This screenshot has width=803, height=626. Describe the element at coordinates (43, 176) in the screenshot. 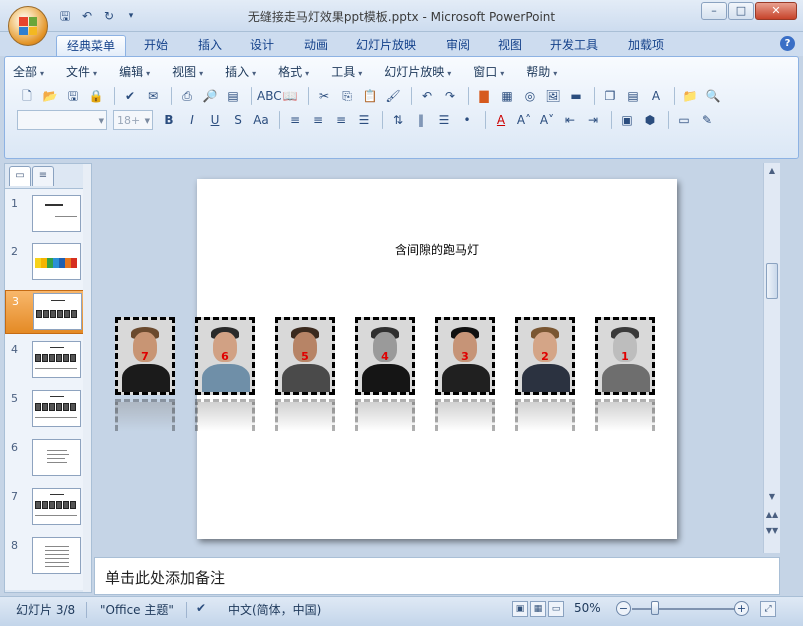

I see `outline-tab-icon: ≡` at that location.